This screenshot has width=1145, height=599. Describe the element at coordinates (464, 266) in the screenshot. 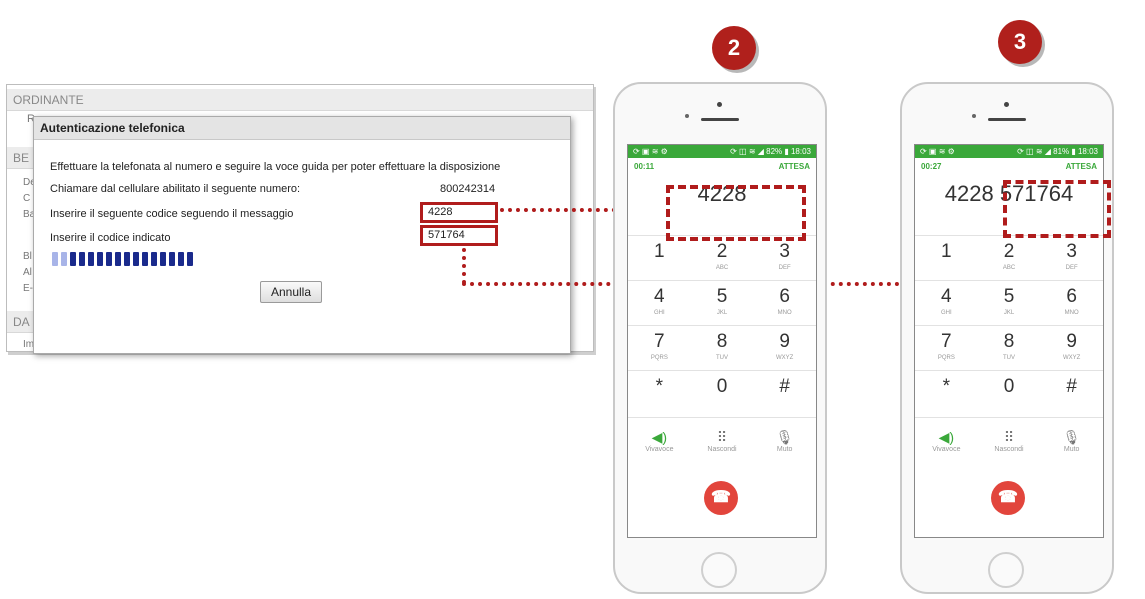

I see `arrow-line-down` at that location.